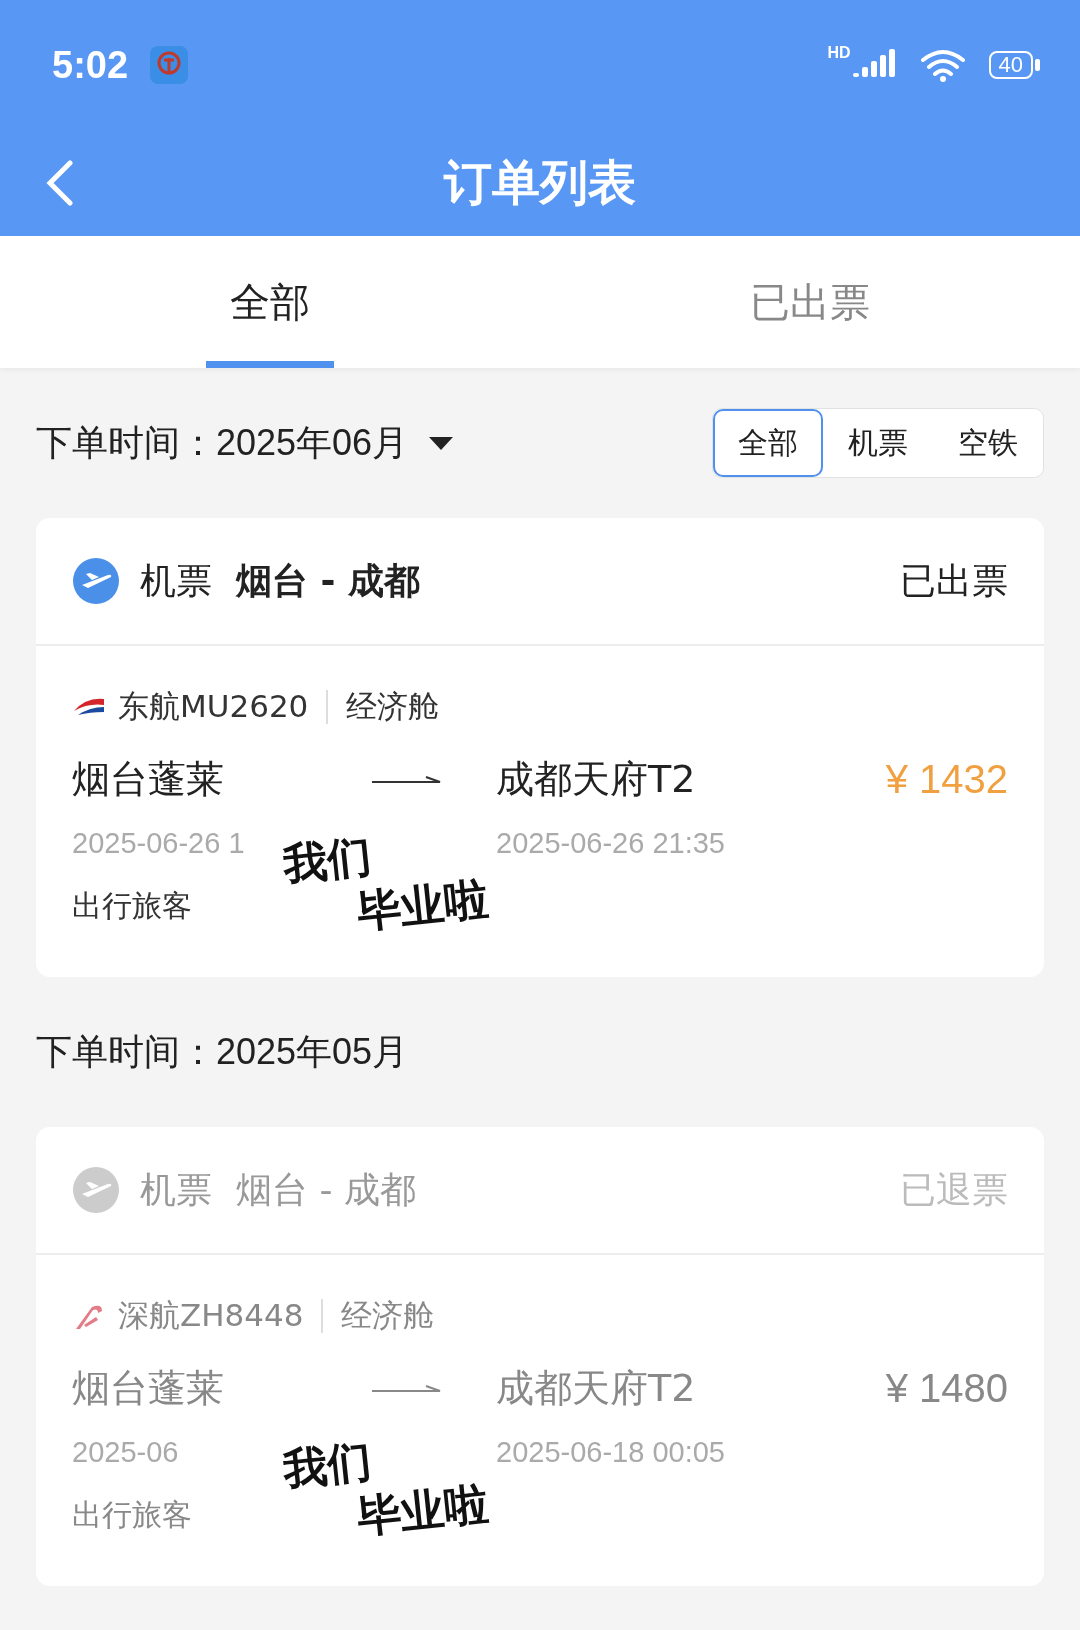  Describe the element at coordinates (169, 65) in the screenshot. I see `app-icon` at that location.